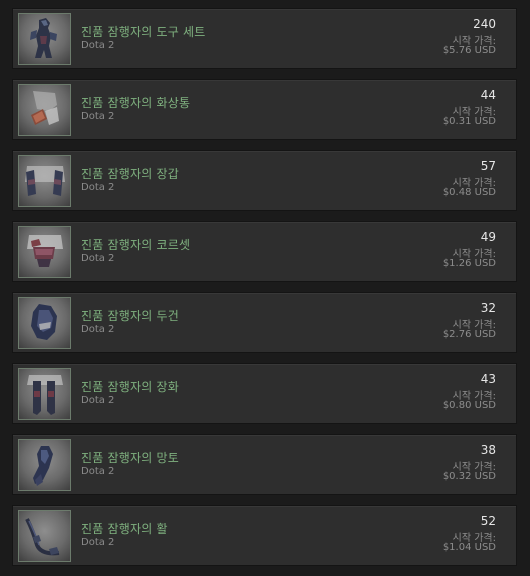 This screenshot has width=530, height=576. I want to click on starting-price: $0.32 USD, so click(469, 476).